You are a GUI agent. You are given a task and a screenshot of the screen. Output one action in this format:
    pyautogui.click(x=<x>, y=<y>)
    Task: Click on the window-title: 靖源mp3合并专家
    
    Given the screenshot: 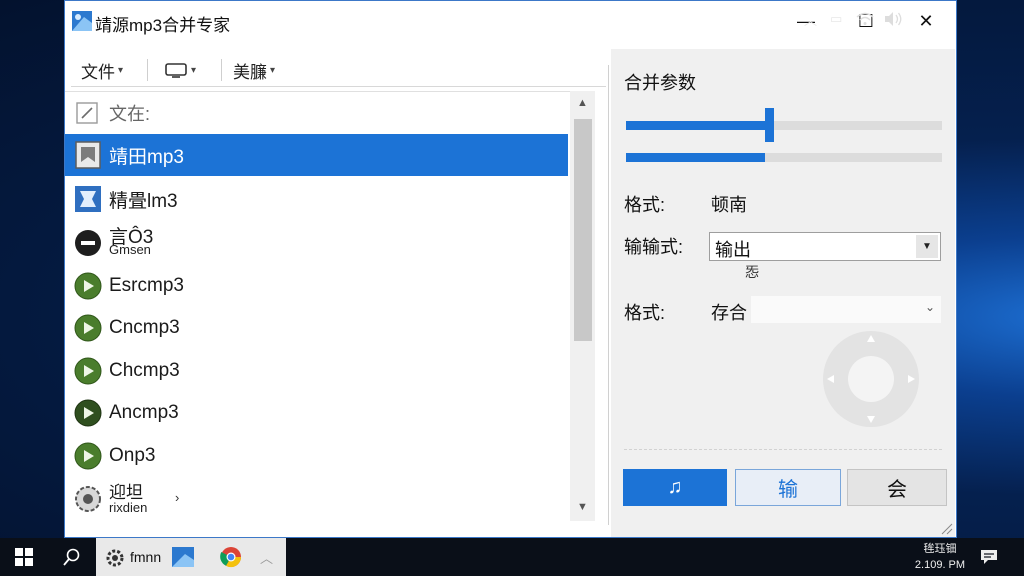 What is the action you would take?
    pyautogui.click(x=163, y=25)
    